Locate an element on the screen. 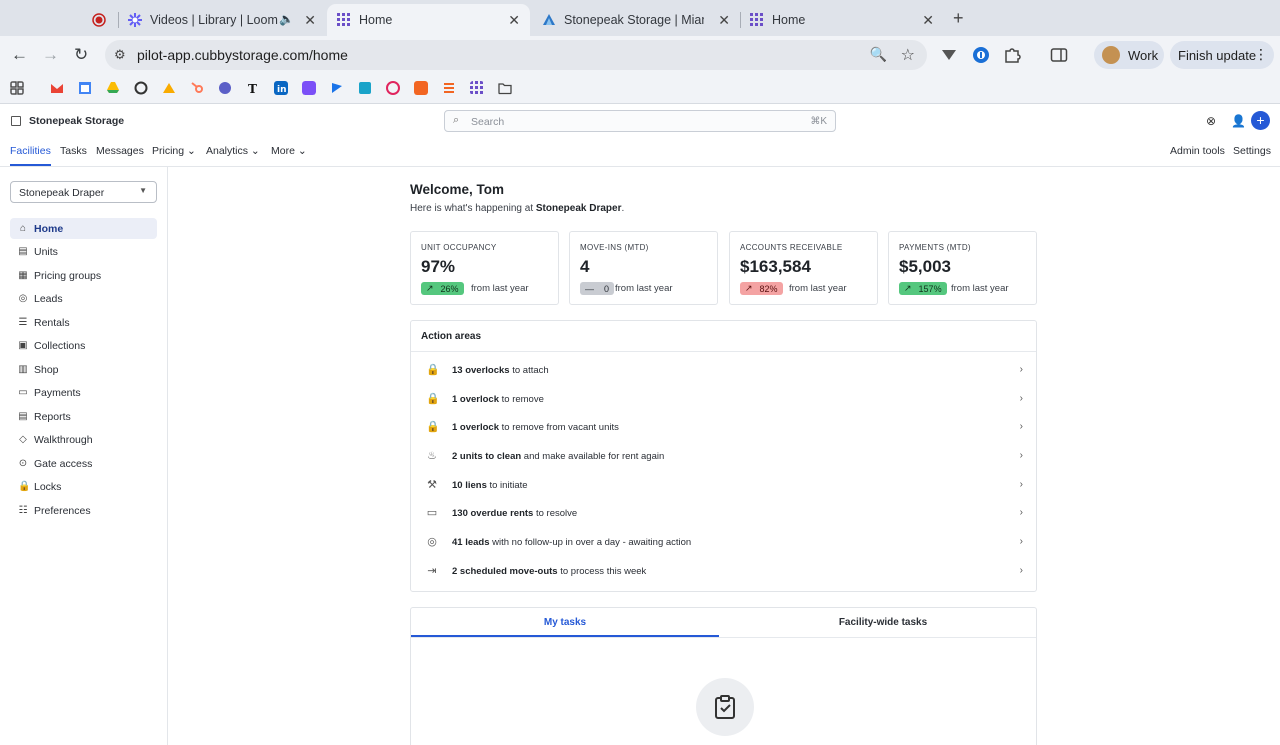 This screenshot has height=745, width=1280. facility-select-value: Stonepeak Draper is located at coordinates (62, 193).